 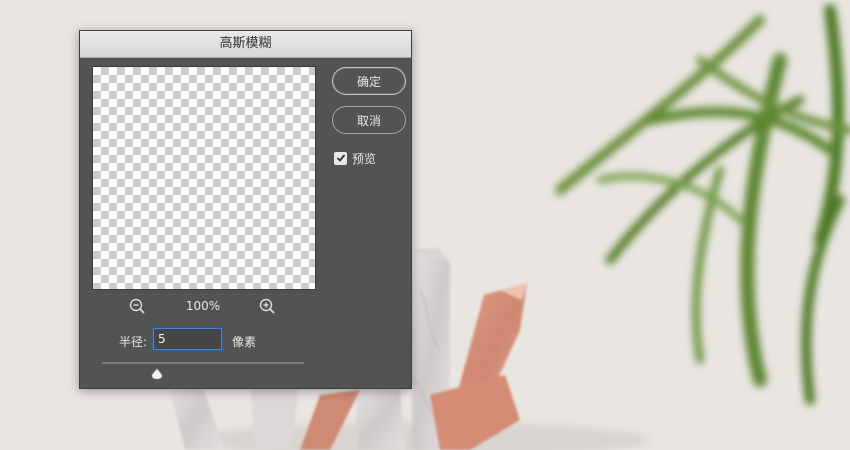 What do you see at coordinates (364, 158) in the screenshot?
I see `preview-label: 预览` at bounding box center [364, 158].